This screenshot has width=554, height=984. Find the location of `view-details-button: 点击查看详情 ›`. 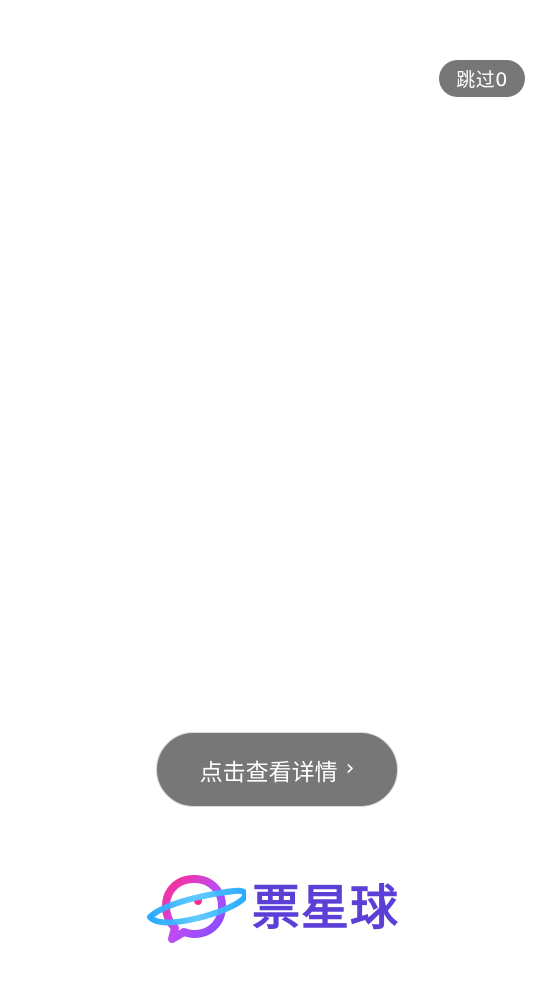

view-details-button: 点击查看详情 › is located at coordinates (277, 769).